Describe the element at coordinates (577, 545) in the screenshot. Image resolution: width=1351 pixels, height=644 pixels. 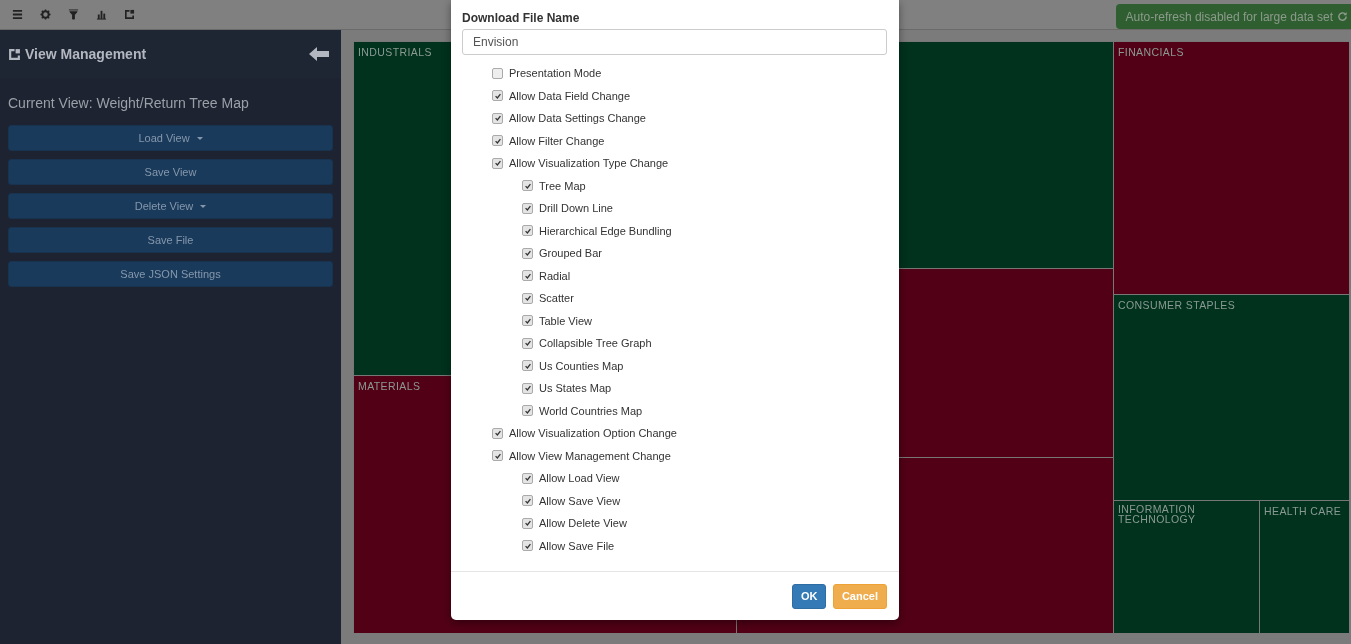
I see `checkbox-label: Allow Save File` at that location.